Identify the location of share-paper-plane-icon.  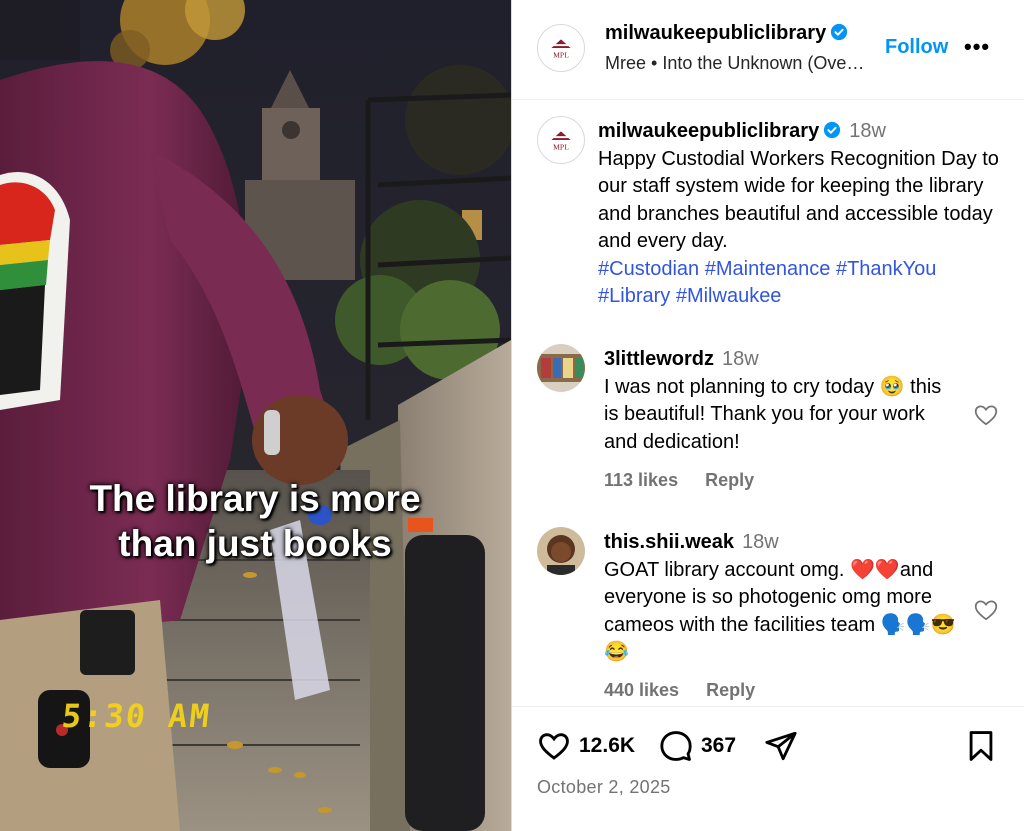
(781, 746).